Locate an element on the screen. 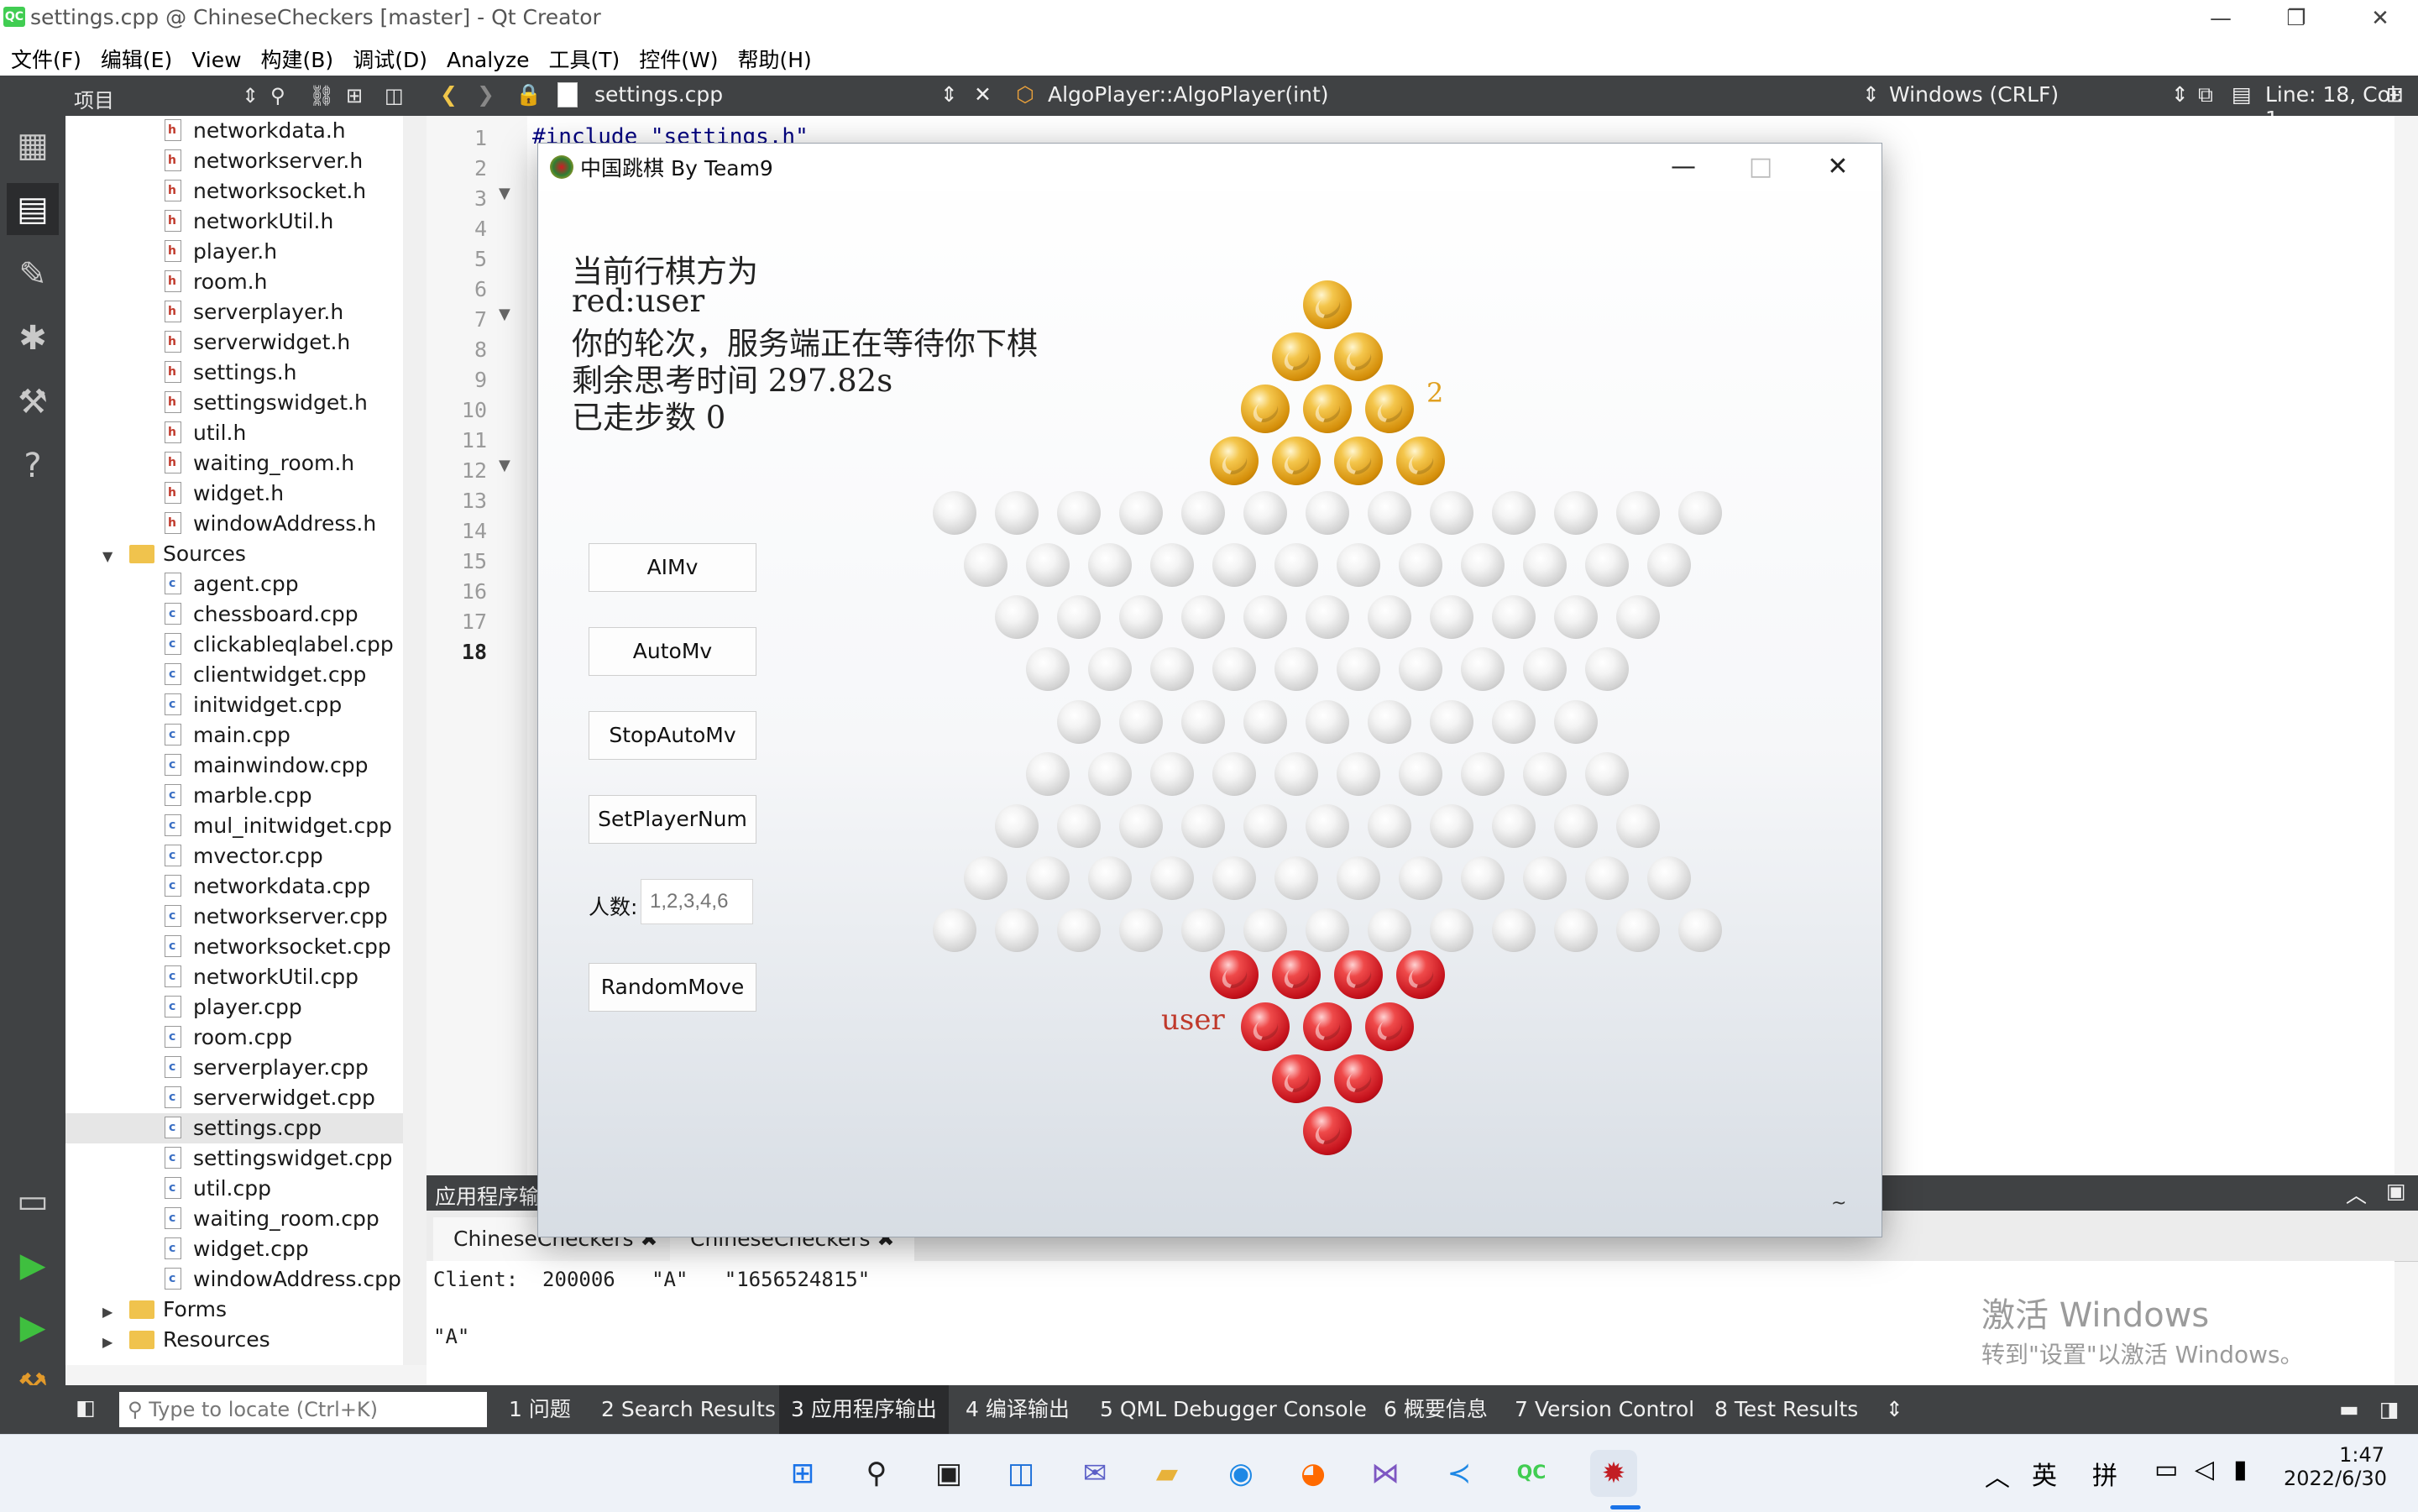 This screenshot has height=1512, width=2418. project-scrollbar is located at coordinates (415, 740).